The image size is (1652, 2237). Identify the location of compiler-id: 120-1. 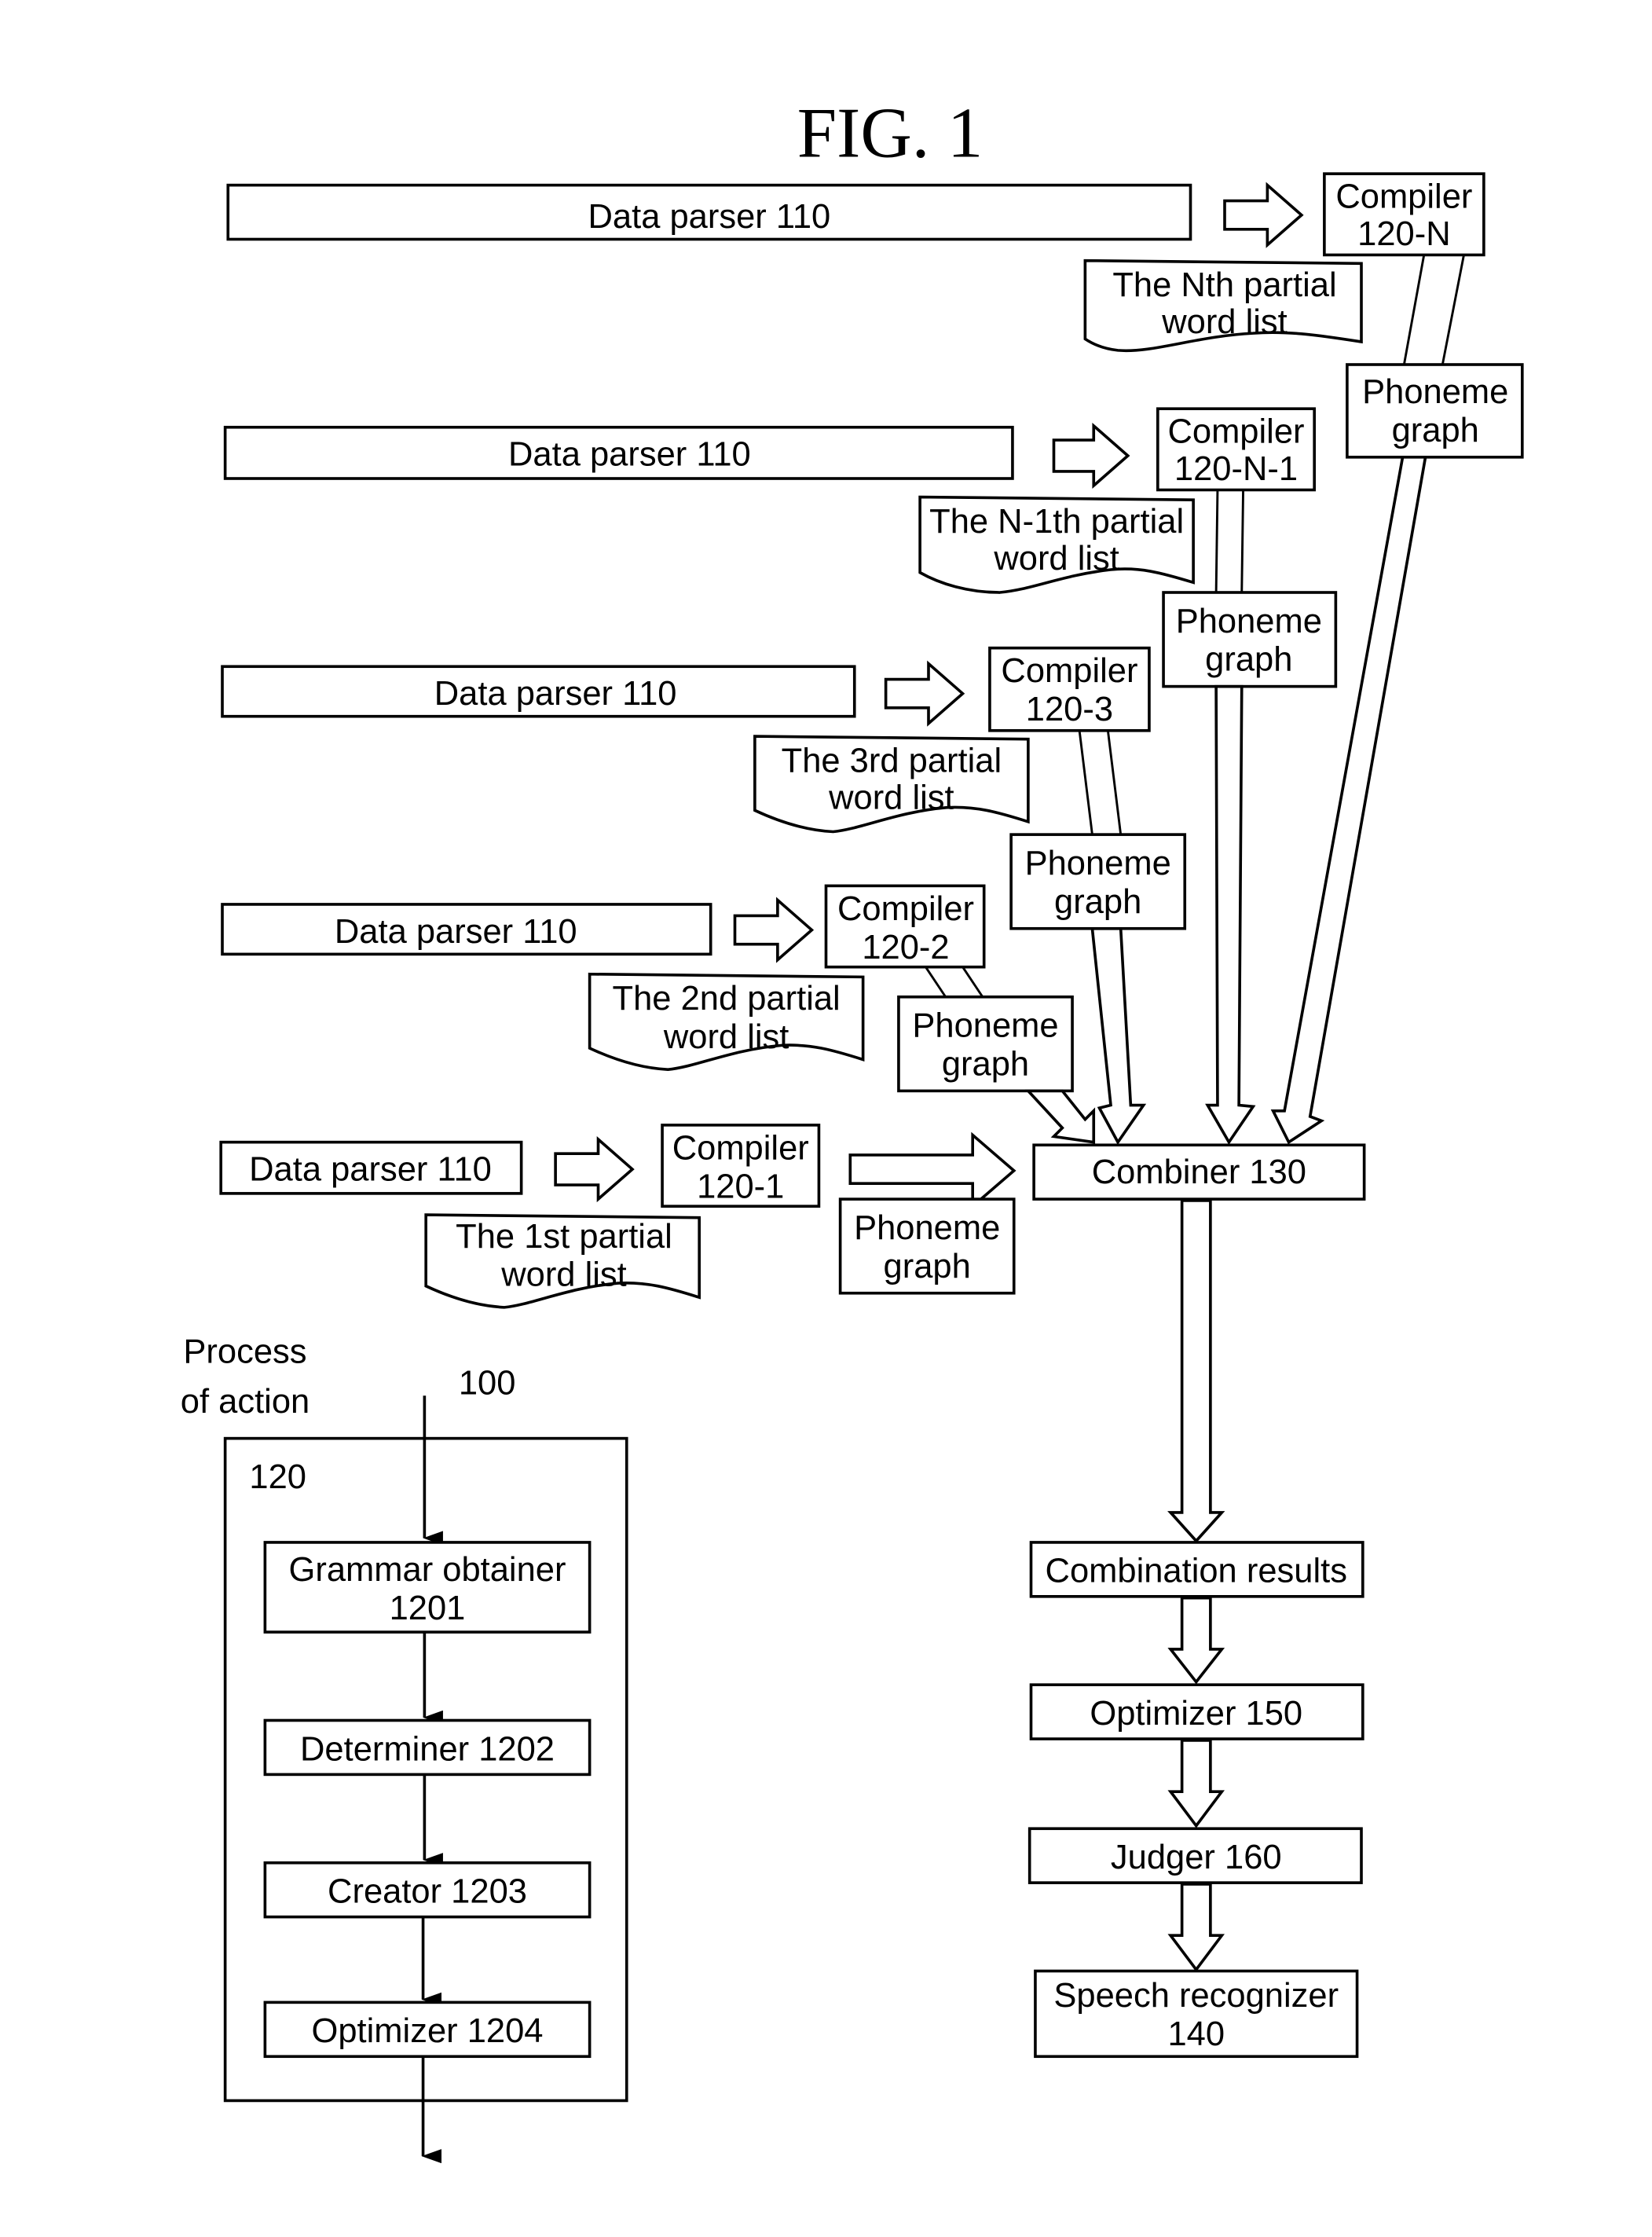
(740, 1186).